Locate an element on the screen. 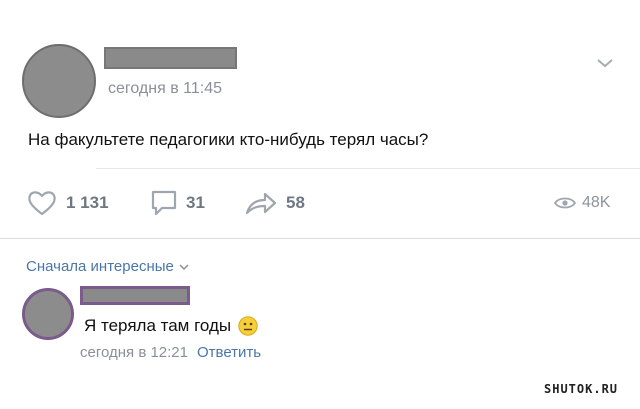 The height and width of the screenshot is (409, 640). comment-author-name-redacted is located at coordinates (135, 295).